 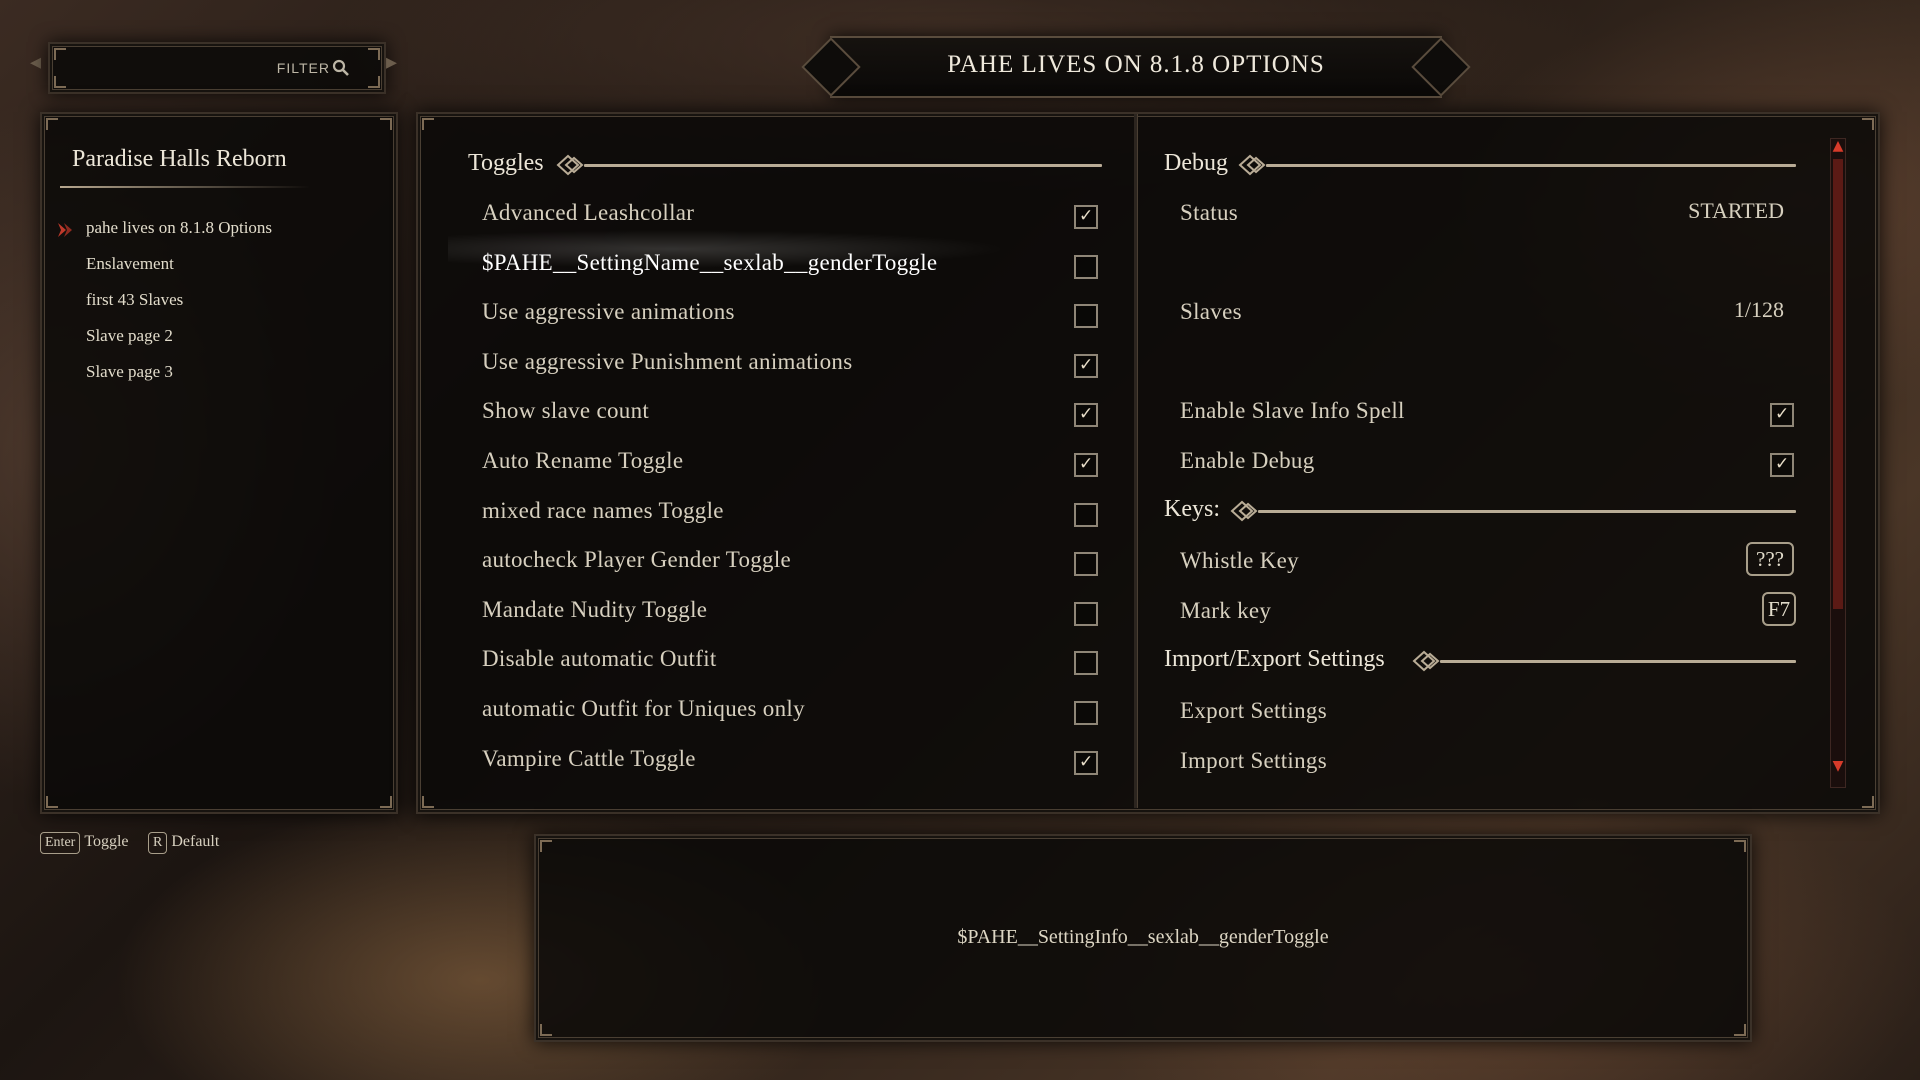 I want to click on keys-header: Keys:, so click(x=1192, y=509).